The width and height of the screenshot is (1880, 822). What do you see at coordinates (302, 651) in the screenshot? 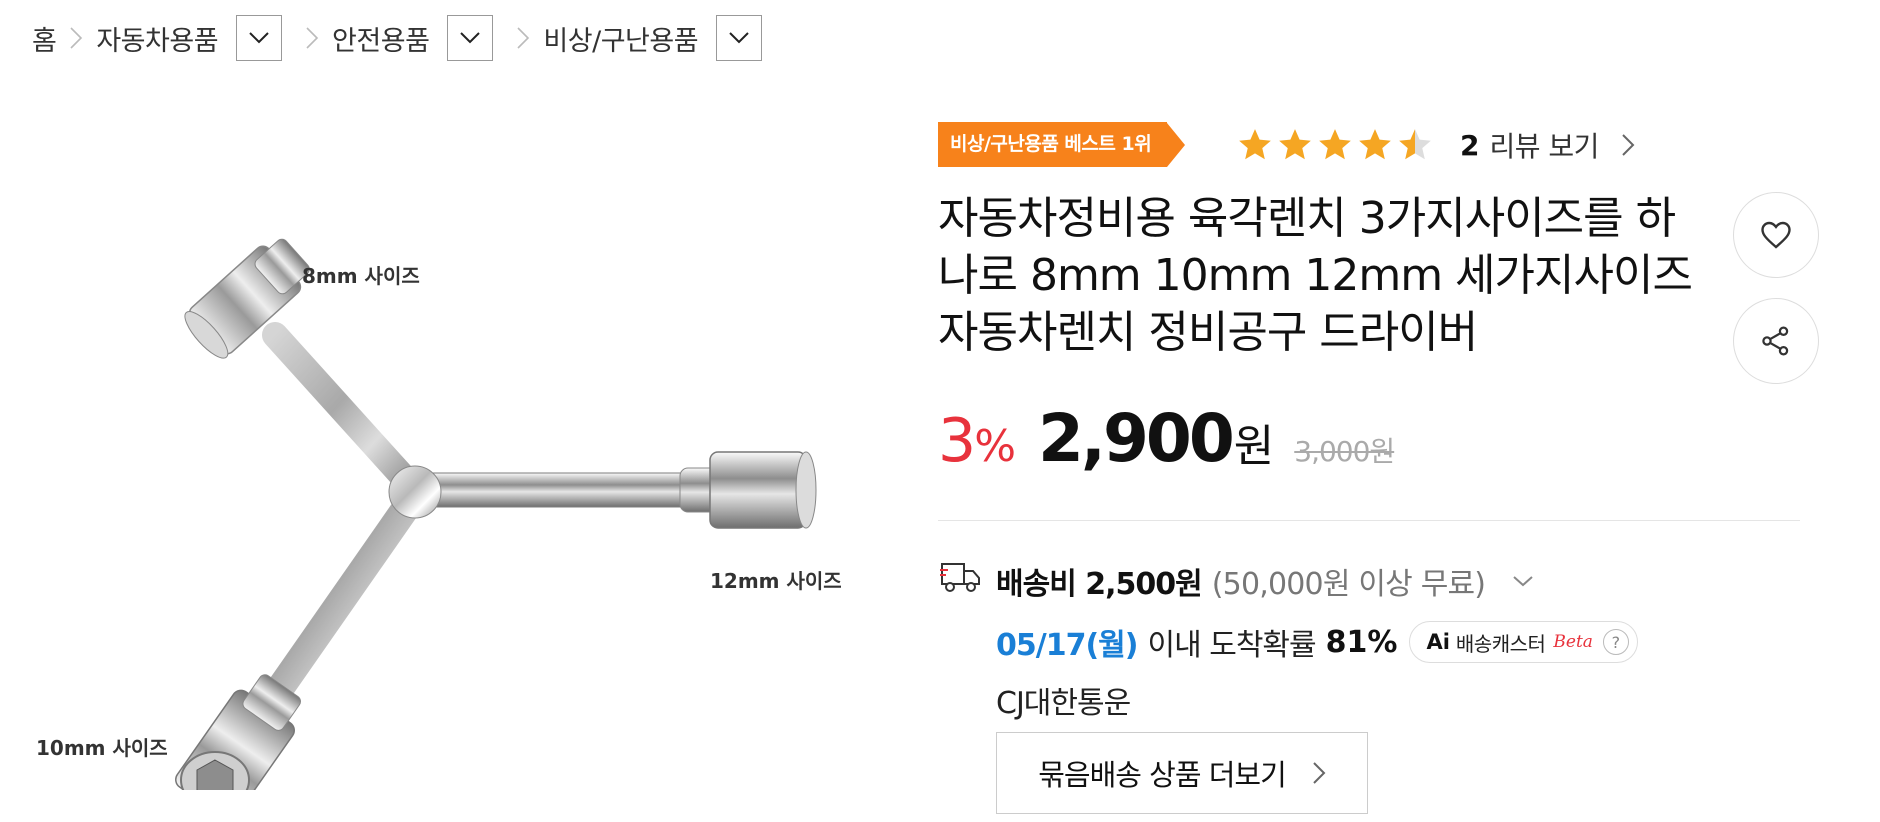
I see `wrench-arm-10mm` at bounding box center [302, 651].